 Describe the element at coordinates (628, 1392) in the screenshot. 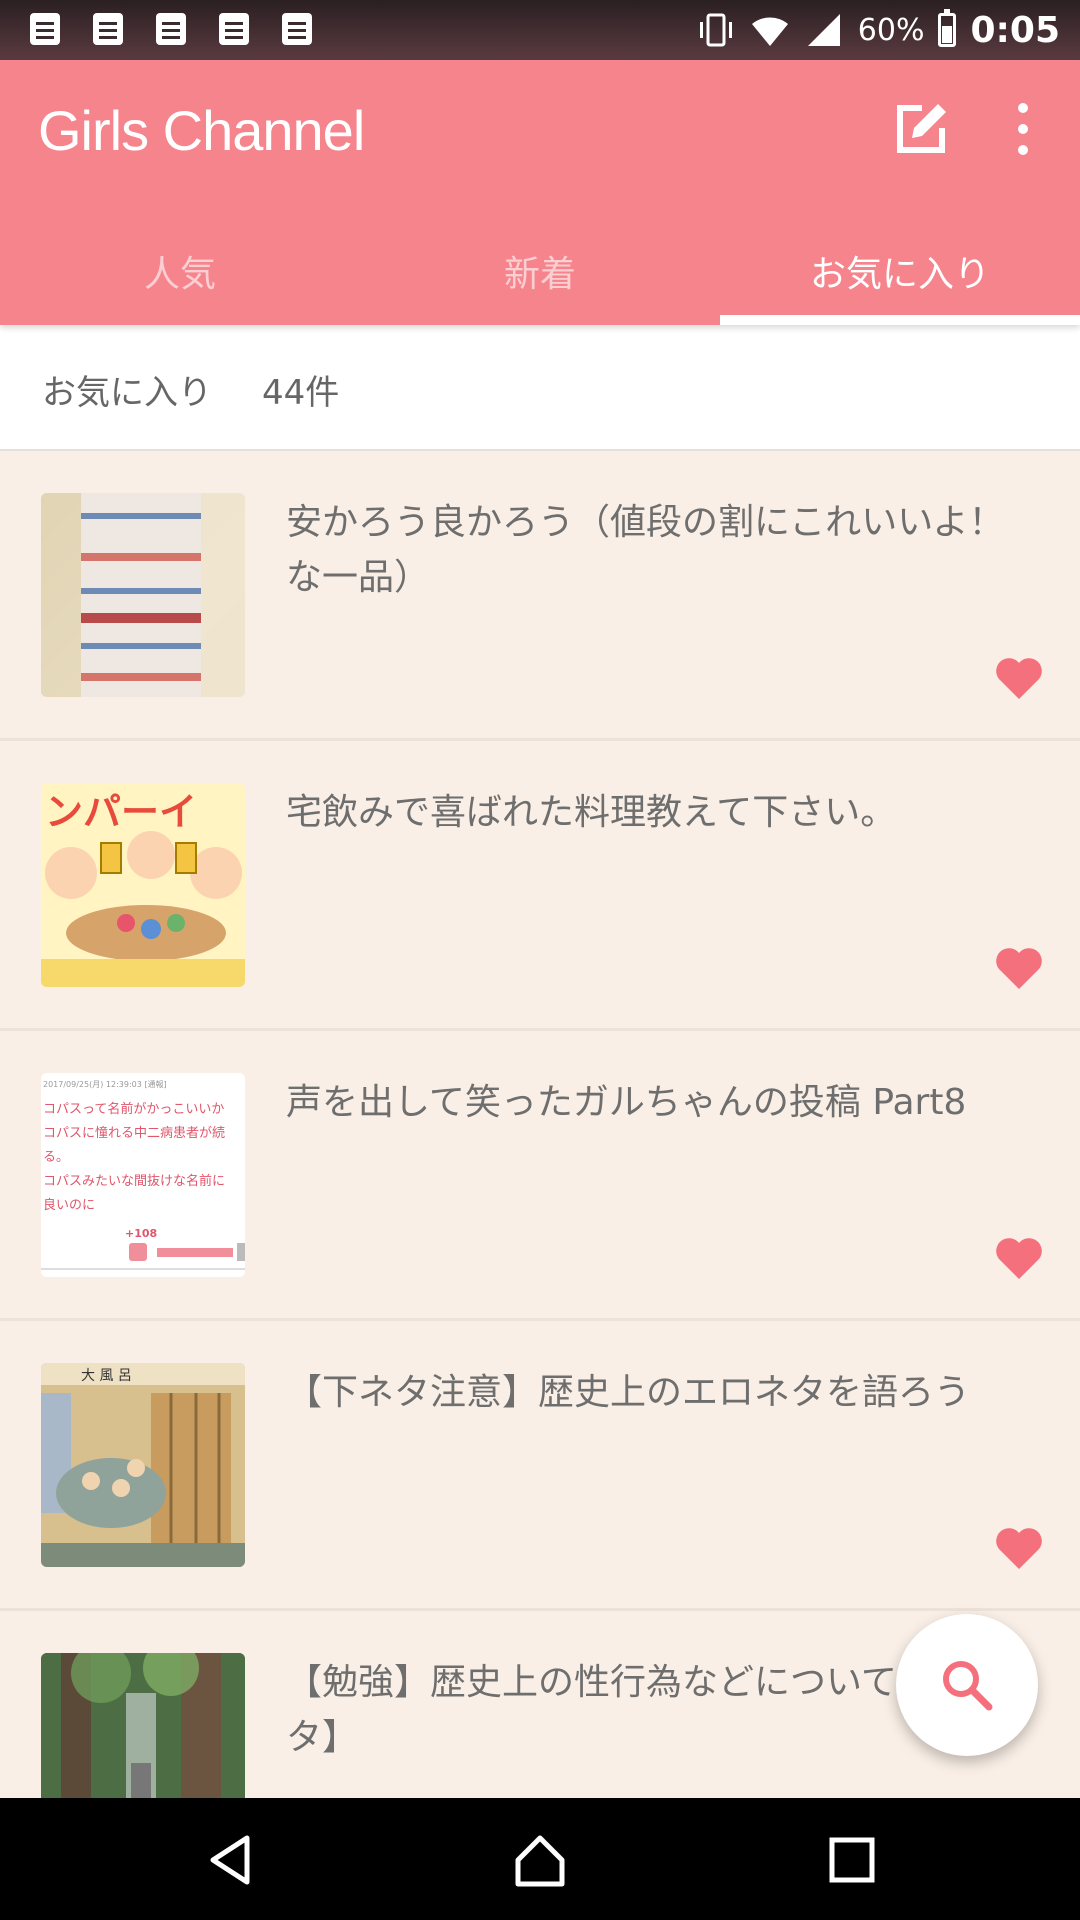

I see `item-title: 【下ネタ注意】歴史上のエロネタを語ろう` at that location.